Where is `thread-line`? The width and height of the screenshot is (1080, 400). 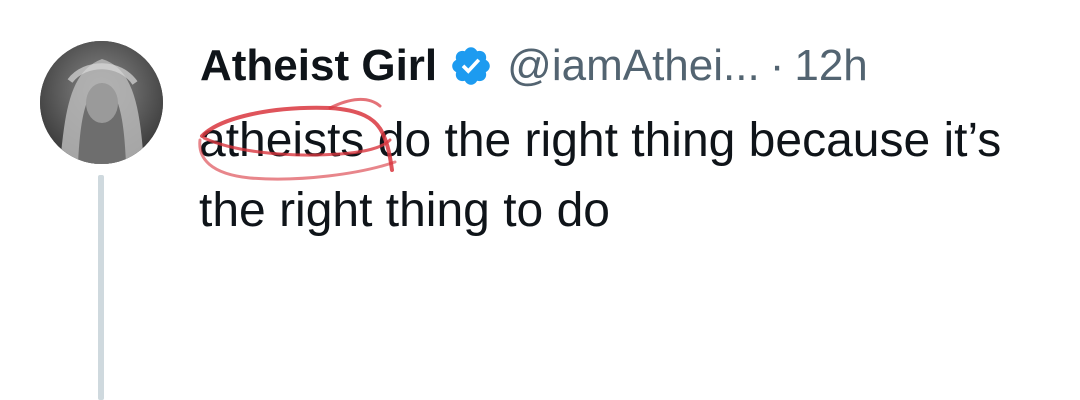
thread-line is located at coordinates (101, 287).